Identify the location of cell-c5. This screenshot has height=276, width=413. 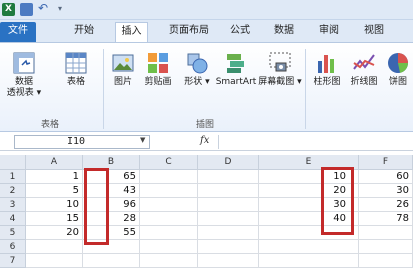
(169, 233).